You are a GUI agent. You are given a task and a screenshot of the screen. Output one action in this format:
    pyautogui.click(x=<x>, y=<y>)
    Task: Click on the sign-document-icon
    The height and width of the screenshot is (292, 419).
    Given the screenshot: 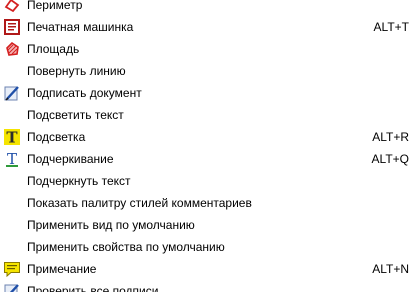 What is the action you would take?
    pyautogui.click(x=12, y=93)
    